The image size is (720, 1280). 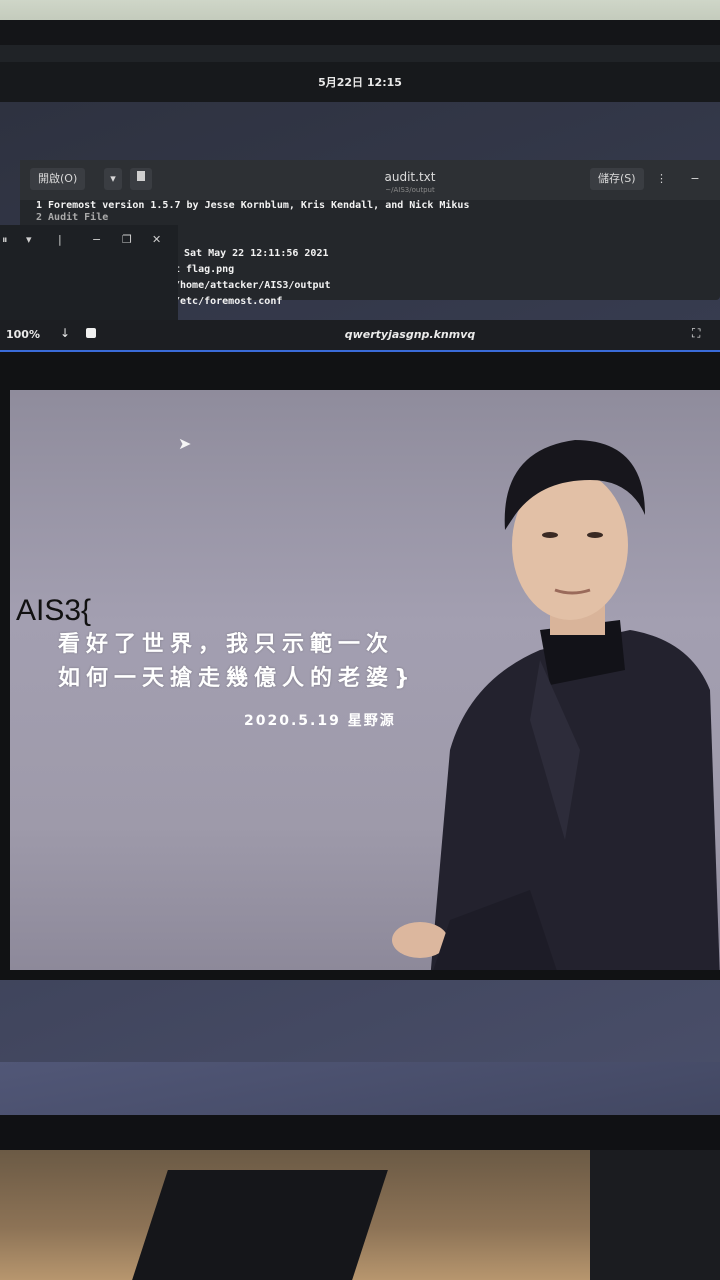 I want to click on document-title: audit.txt, so click(x=410, y=177).